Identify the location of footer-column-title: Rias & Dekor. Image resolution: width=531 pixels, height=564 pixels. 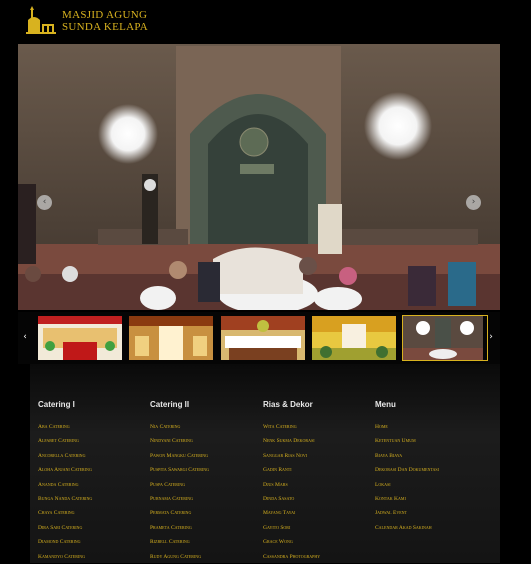
(288, 404).